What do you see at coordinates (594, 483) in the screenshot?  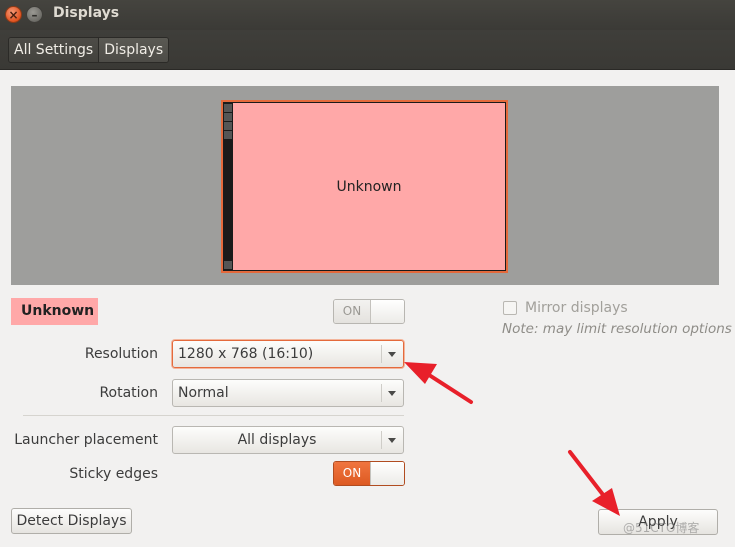 I see `annotation-arrow-apply` at bounding box center [594, 483].